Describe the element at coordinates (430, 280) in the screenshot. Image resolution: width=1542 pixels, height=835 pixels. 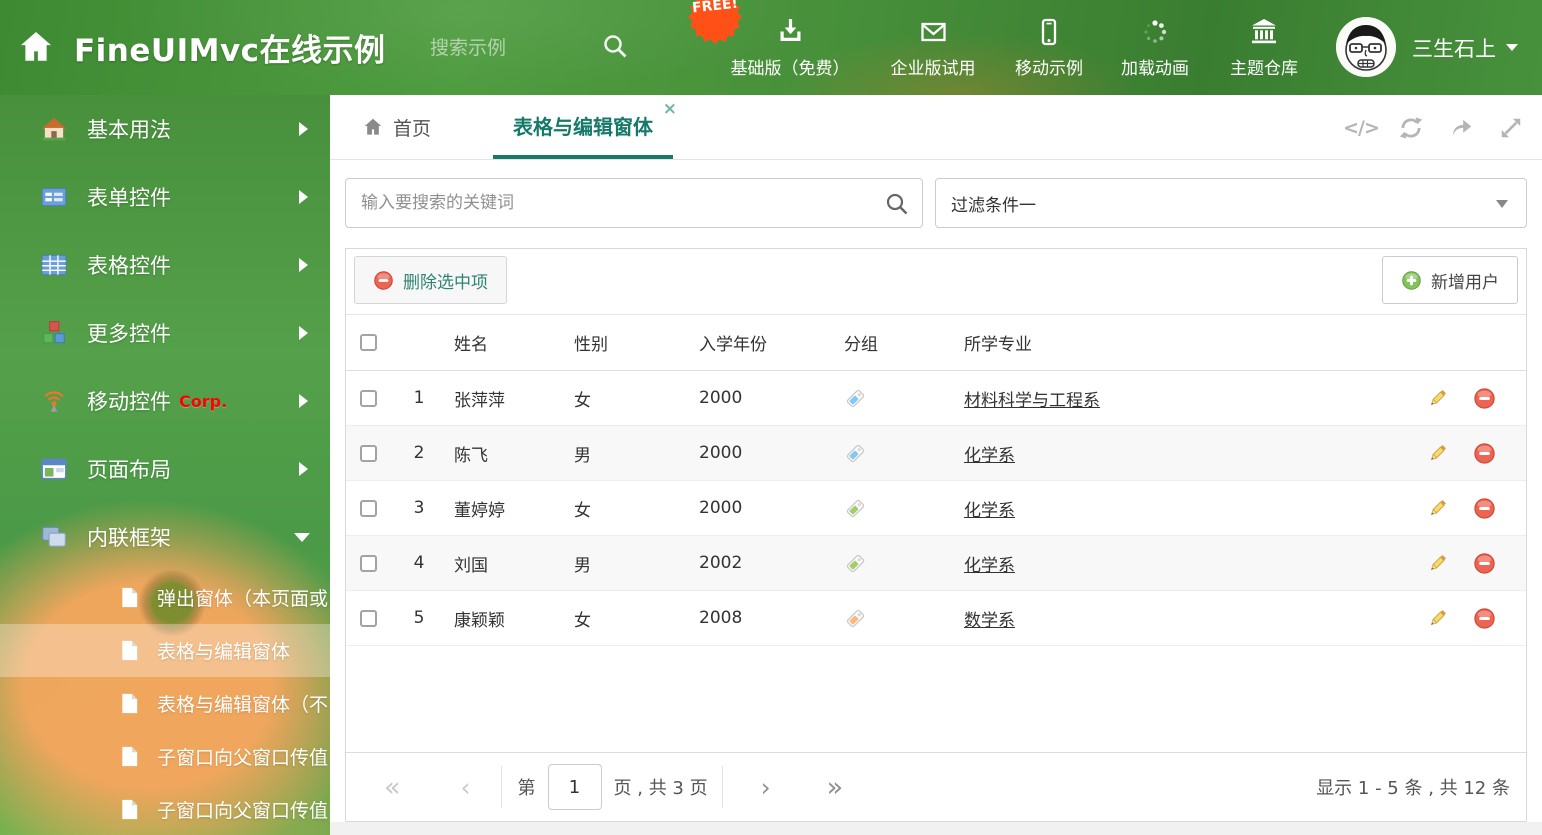
I see `delete-selected-button: 删除选中项` at that location.